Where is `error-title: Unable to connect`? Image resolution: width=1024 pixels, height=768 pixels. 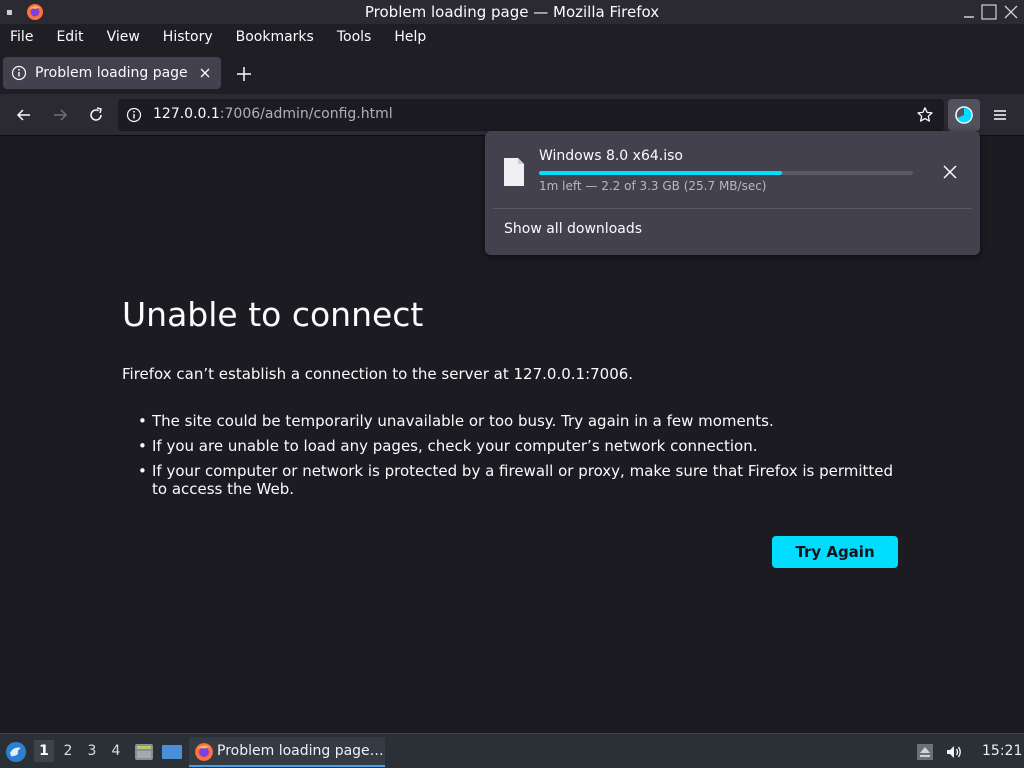
error-title: Unable to connect is located at coordinates (273, 314).